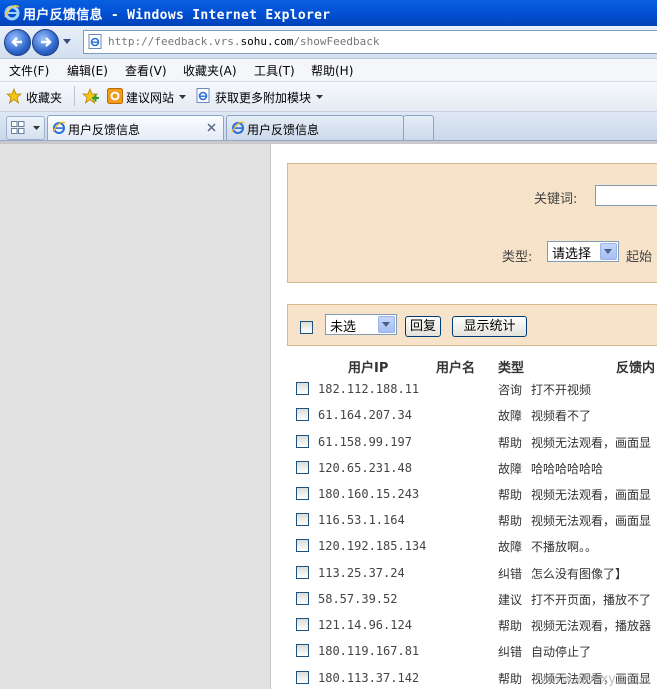 The image size is (657, 689). What do you see at coordinates (365, 415) in the screenshot?
I see `row-ip: 61.164.207.34` at bounding box center [365, 415].